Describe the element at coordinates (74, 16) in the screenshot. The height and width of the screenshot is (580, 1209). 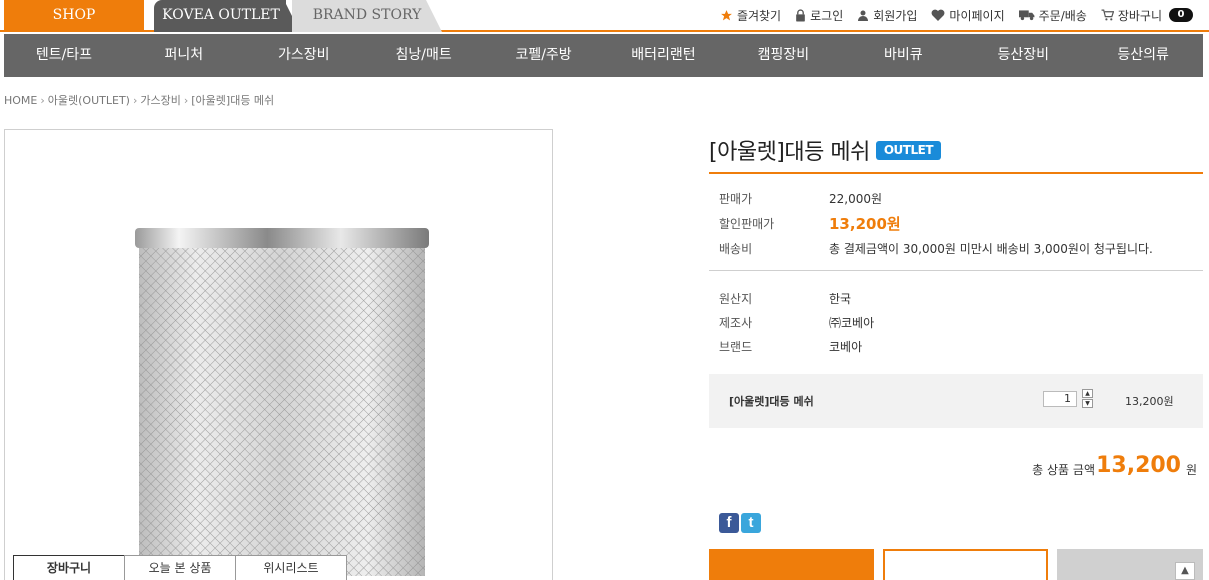
I see `tab-shop: SHOP` at that location.